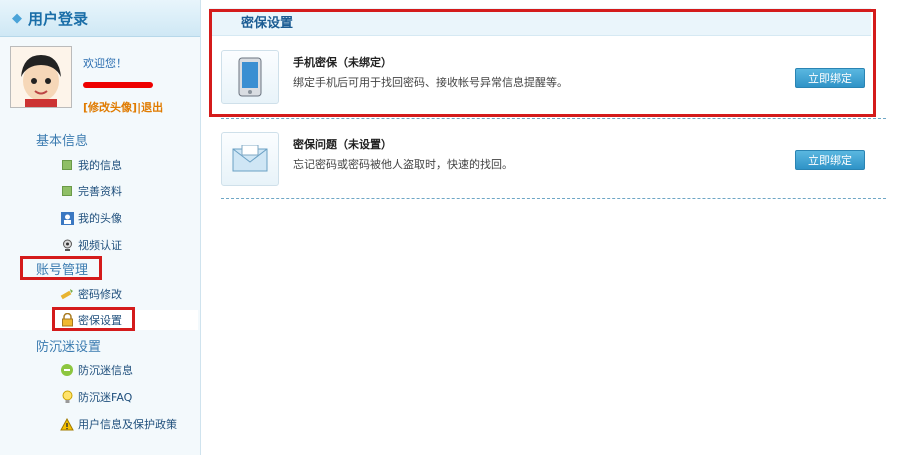 The image size is (900, 455). Describe the element at coordinates (100, 191) in the screenshot. I see `sidebar-item-label: 完善资料` at that location.